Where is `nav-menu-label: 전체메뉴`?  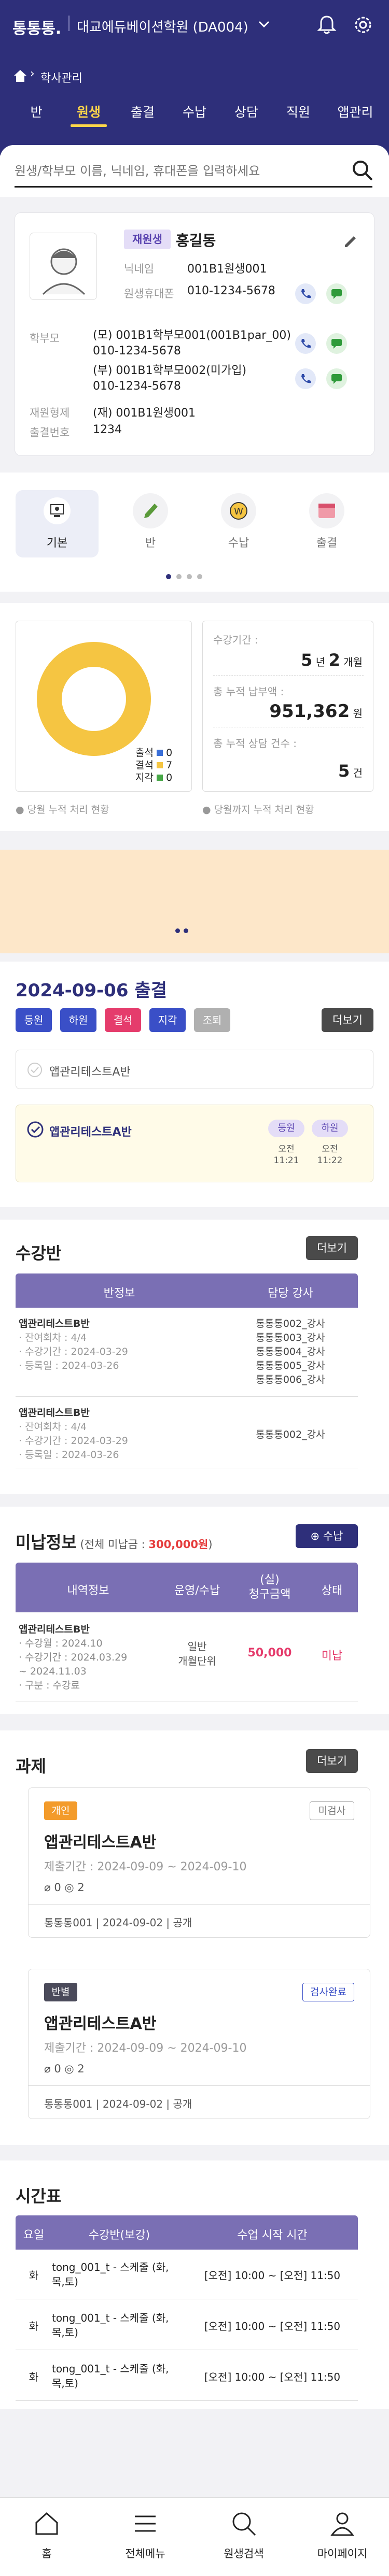
nav-menu-label: 전체메뉴 is located at coordinates (145, 2554).